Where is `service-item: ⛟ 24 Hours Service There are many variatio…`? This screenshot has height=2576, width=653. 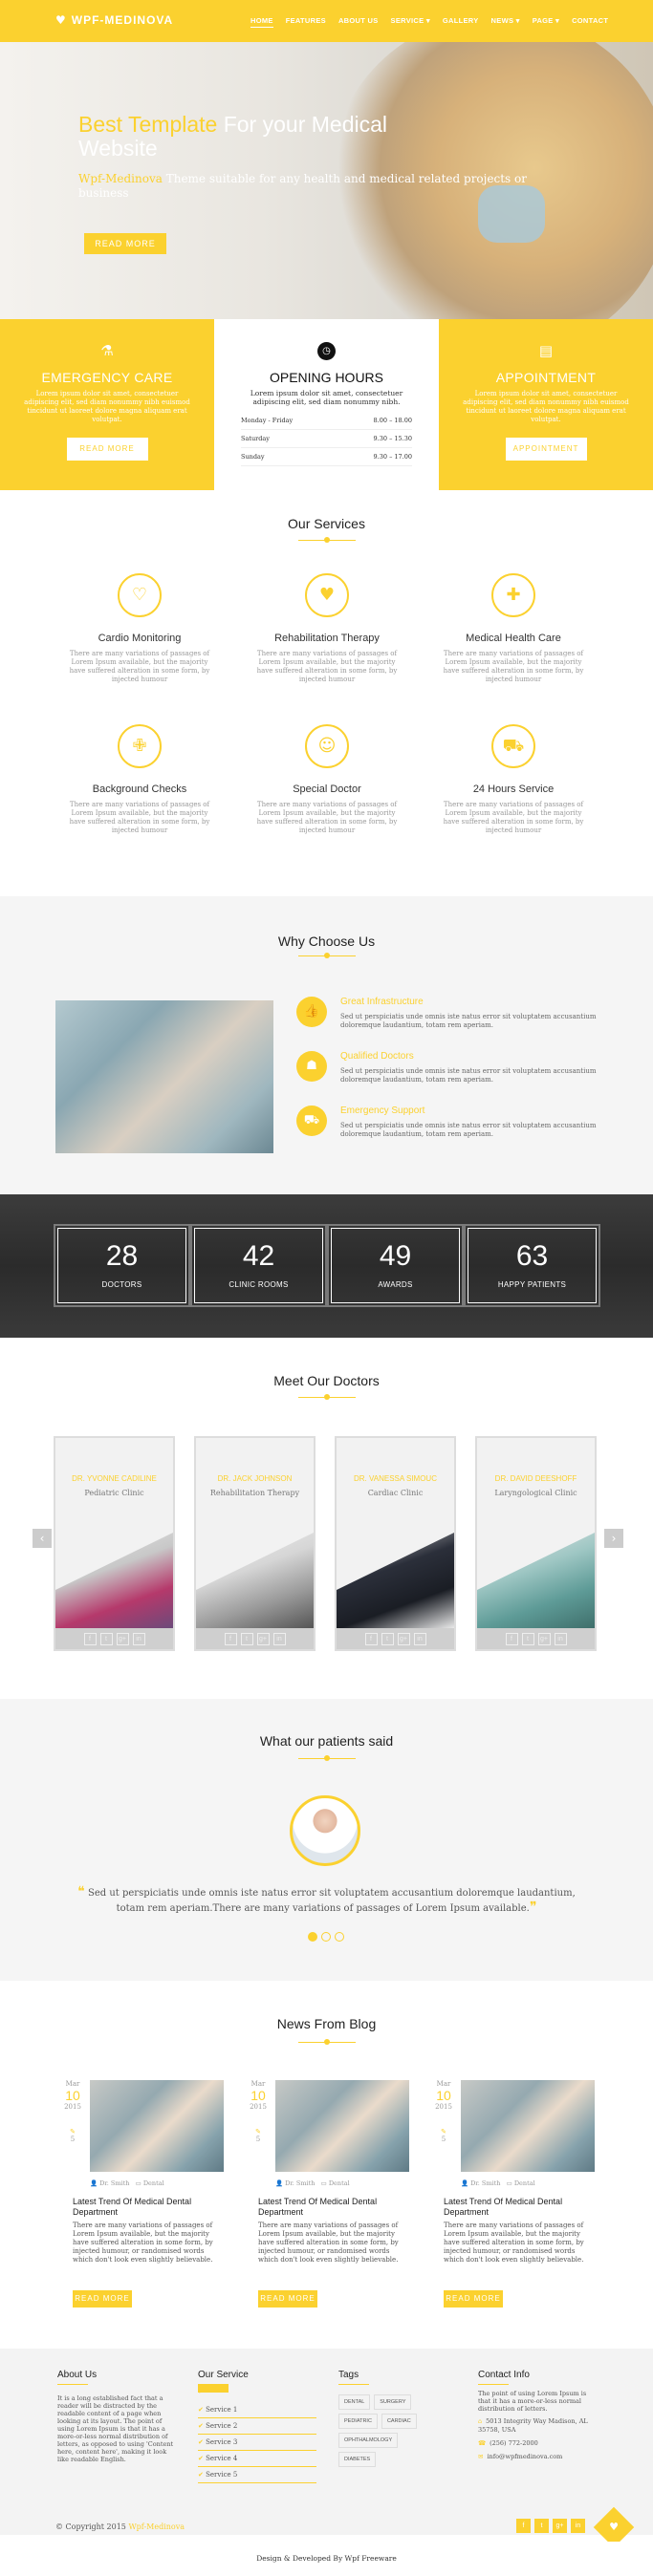 service-item: ⛟ 24 Hours Service There are many variatio… is located at coordinates (513, 779).